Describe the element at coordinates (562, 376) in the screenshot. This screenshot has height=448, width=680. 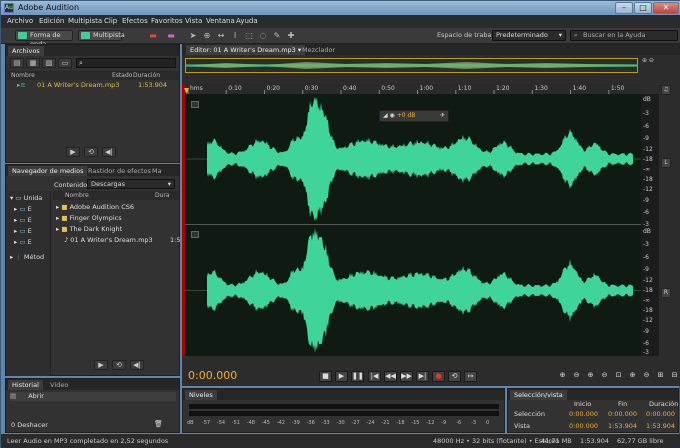
I see `zoom-in-amplitude-icon: ⊕` at that location.